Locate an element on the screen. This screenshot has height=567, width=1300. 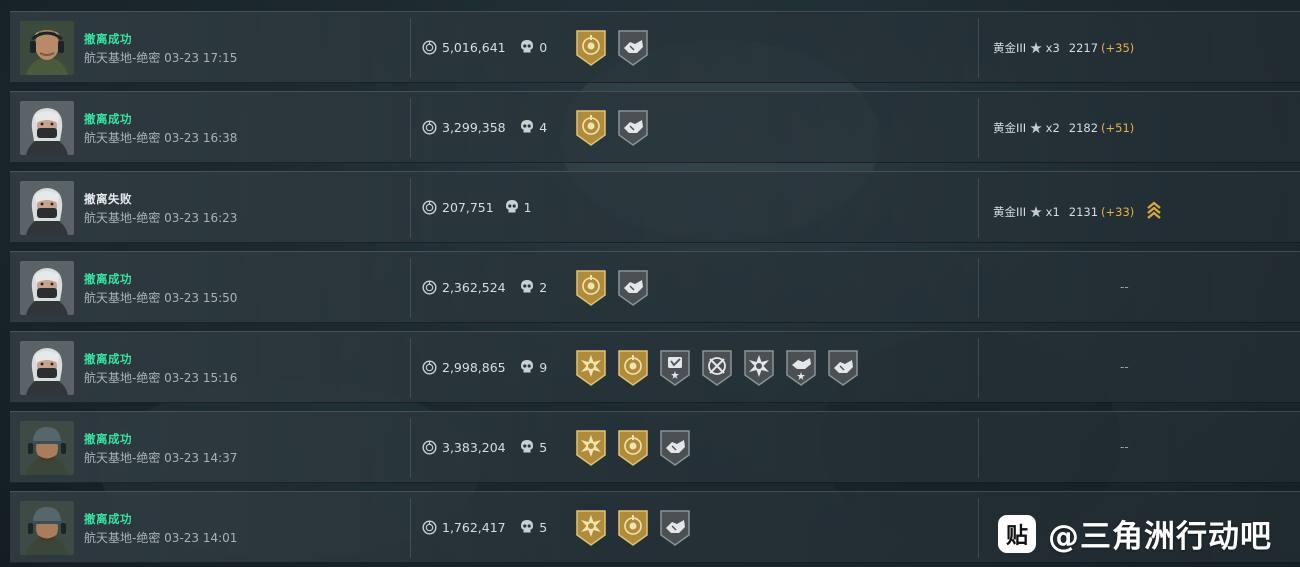
kill-count: 4 is located at coordinates (543, 127).